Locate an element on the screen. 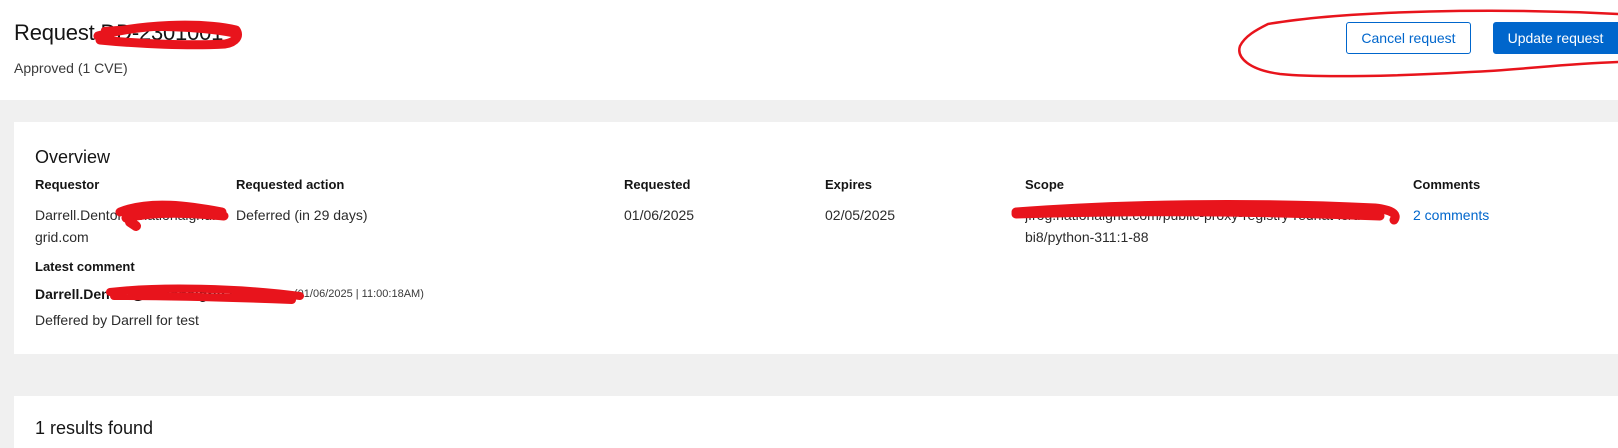 The height and width of the screenshot is (448, 1618). requestor-label: Requestor is located at coordinates (67, 184).